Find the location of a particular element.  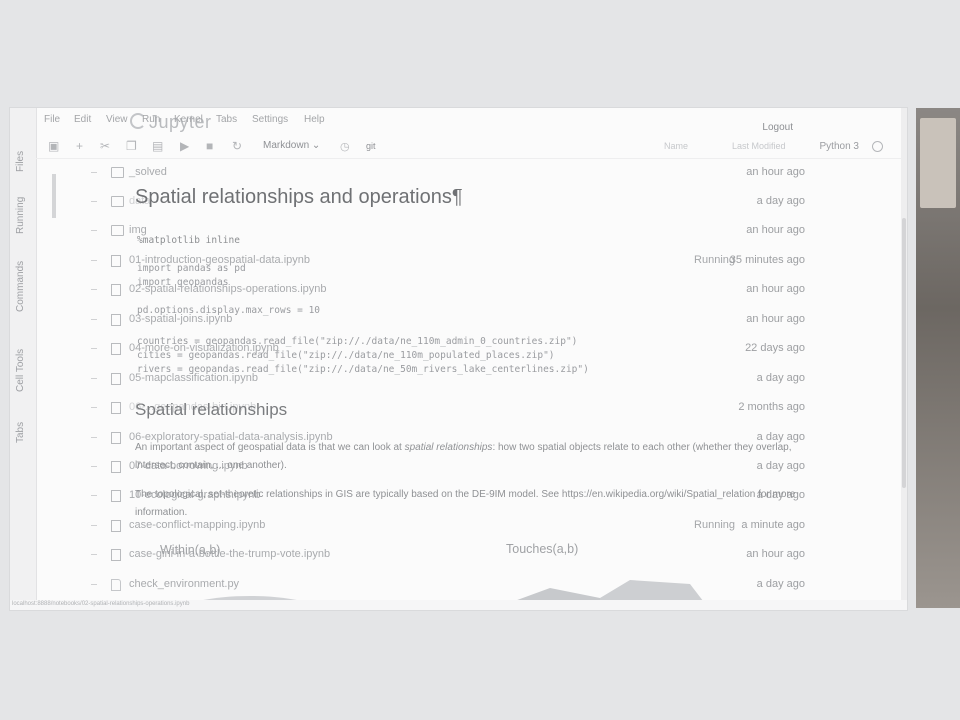

add-cell-icon: + is located at coordinates (79, 146).